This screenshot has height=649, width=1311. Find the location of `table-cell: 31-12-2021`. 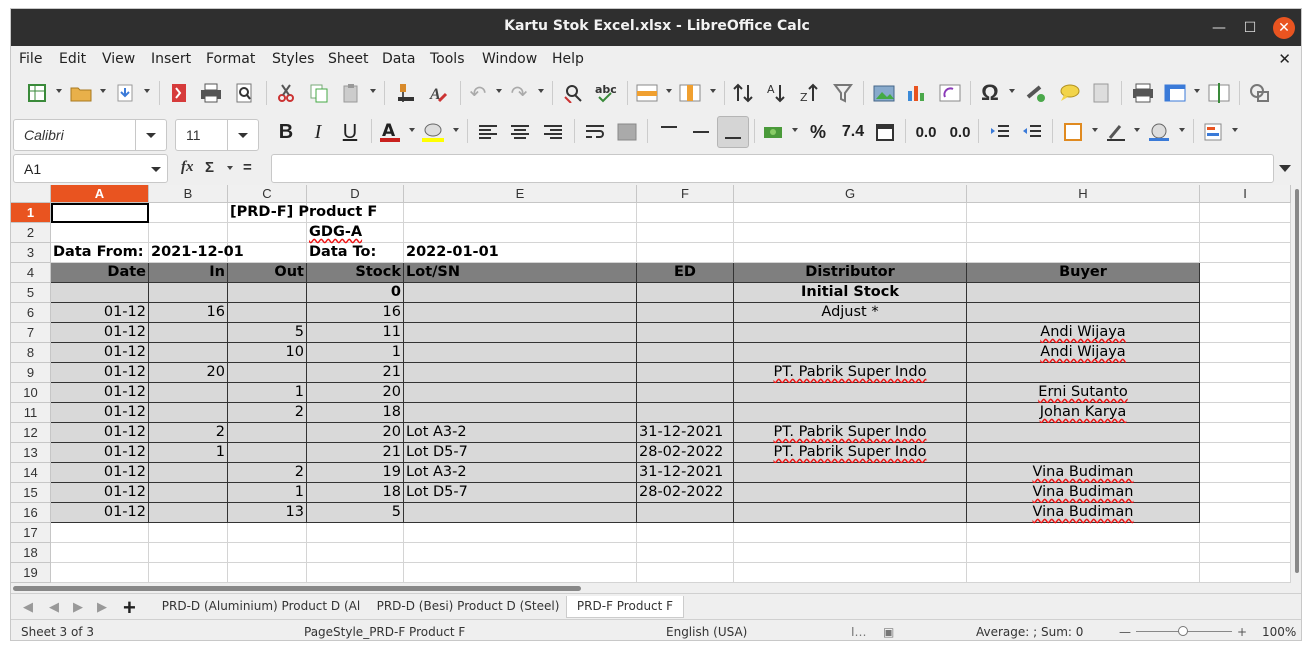

table-cell: 31-12-2021 is located at coordinates (685, 473).